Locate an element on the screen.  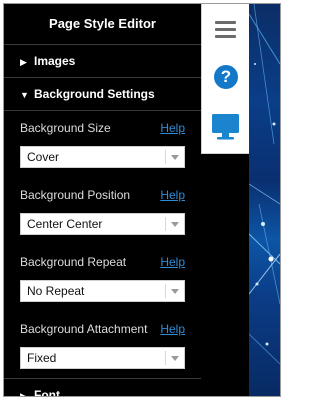
background-attachment-label: Background Attachment is located at coordinates (84, 329).